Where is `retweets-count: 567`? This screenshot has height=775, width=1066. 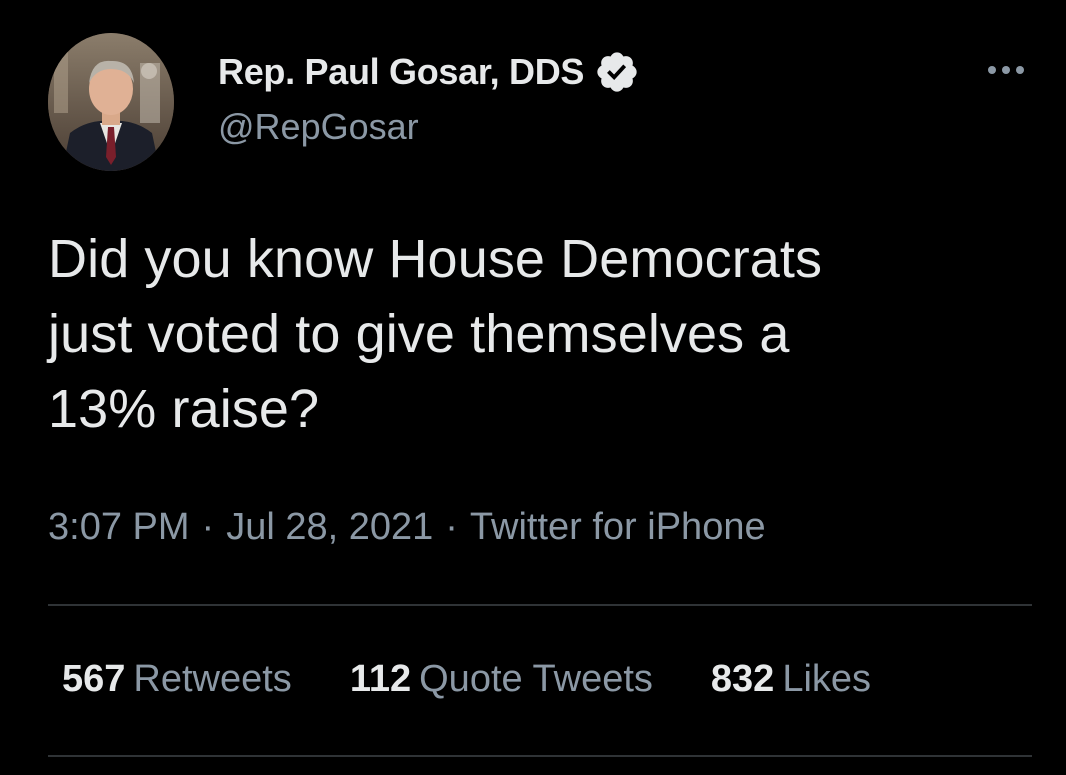 retweets-count: 567 is located at coordinates (94, 679).